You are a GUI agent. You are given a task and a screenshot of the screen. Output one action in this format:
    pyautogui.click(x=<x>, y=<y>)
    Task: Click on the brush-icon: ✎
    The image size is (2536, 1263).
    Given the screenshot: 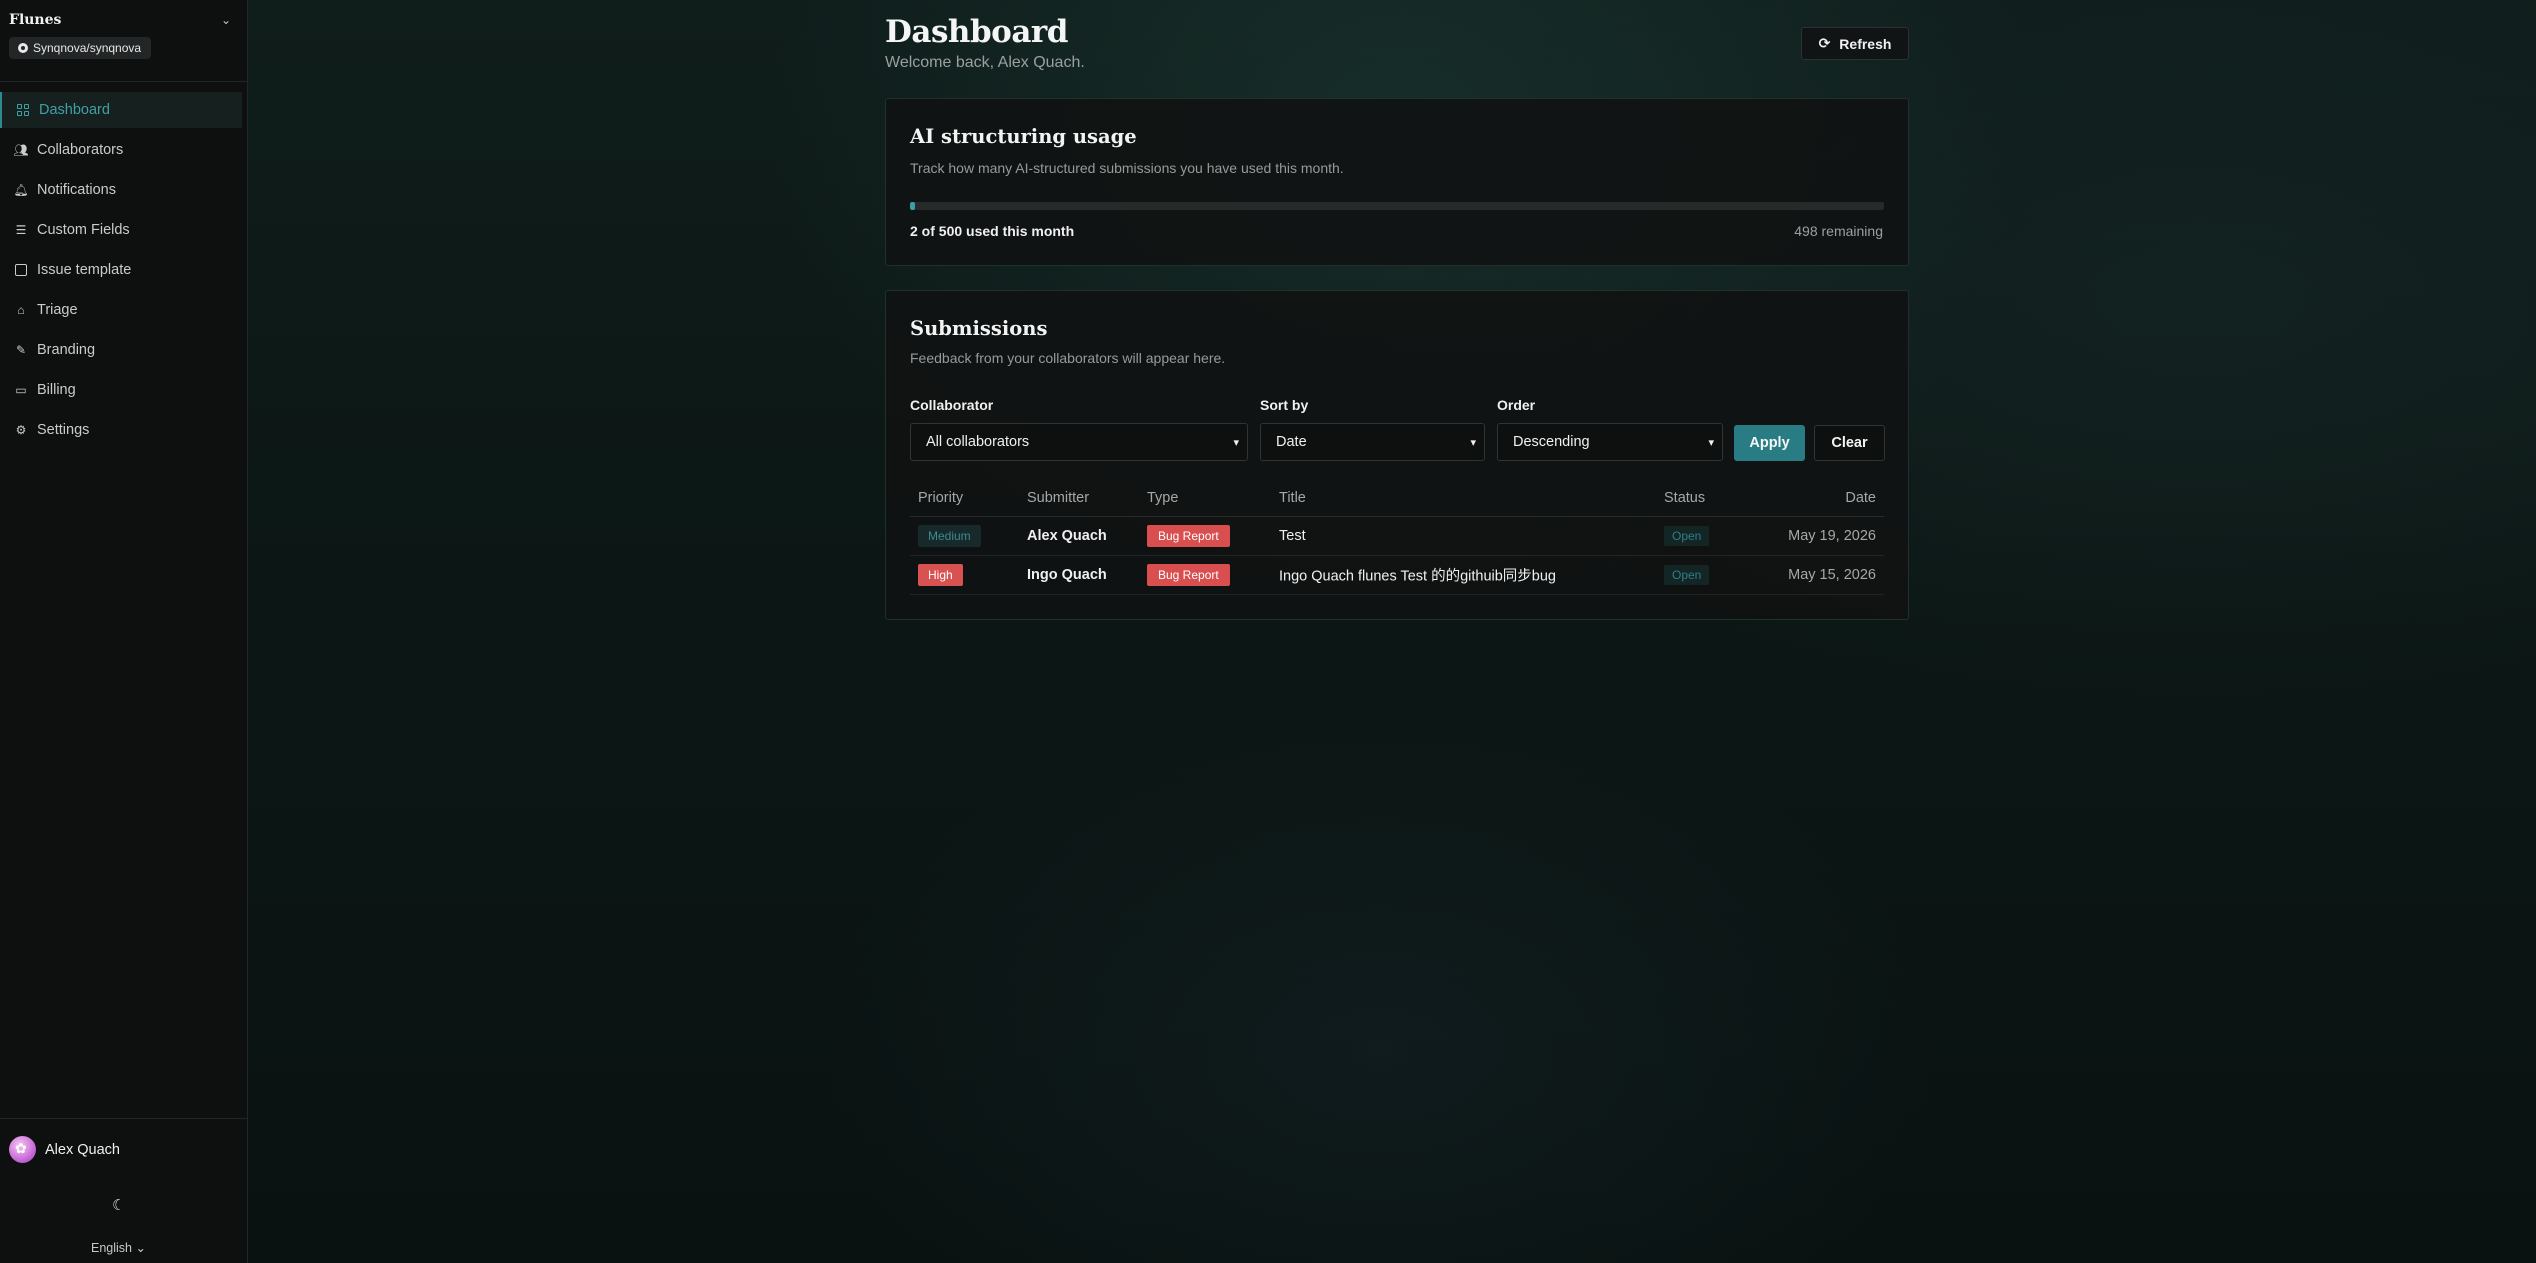 What is the action you would take?
    pyautogui.click(x=21, y=350)
    